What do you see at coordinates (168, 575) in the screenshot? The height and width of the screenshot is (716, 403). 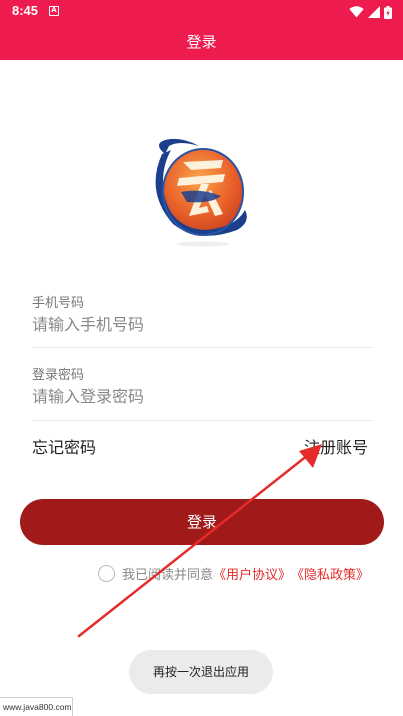 I see `agreement-prefix: 我已阅读并同意` at bounding box center [168, 575].